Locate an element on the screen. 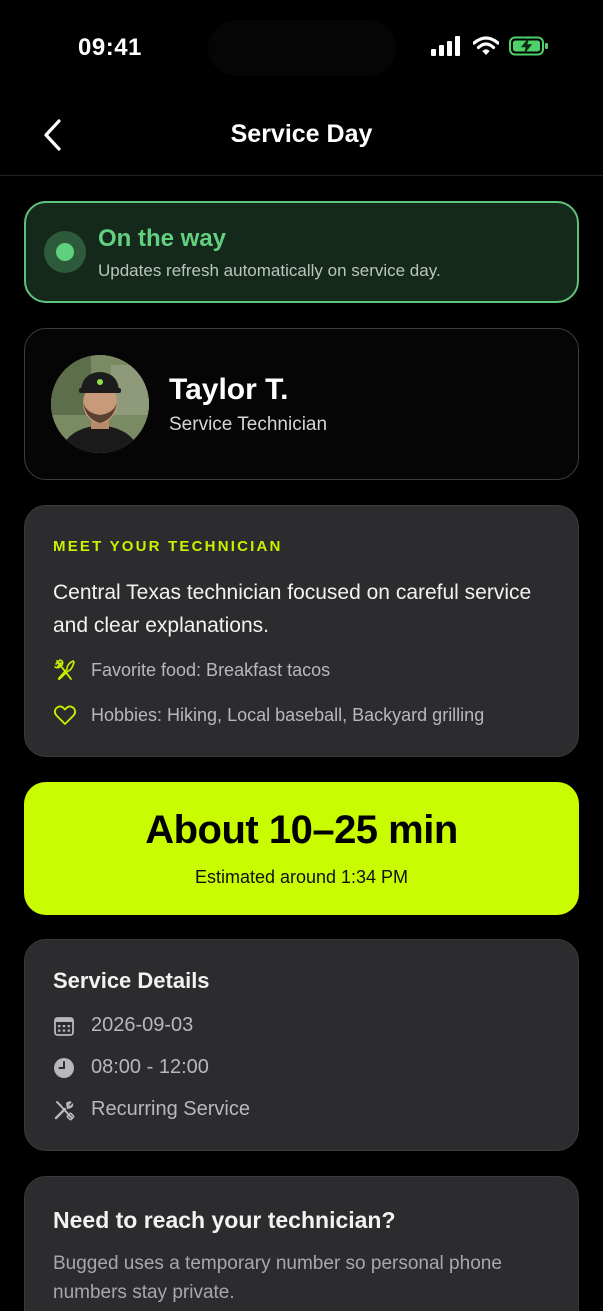 This screenshot has width=603, height=1311. technician-role: Service Technician is located at coordinates (248, 424).